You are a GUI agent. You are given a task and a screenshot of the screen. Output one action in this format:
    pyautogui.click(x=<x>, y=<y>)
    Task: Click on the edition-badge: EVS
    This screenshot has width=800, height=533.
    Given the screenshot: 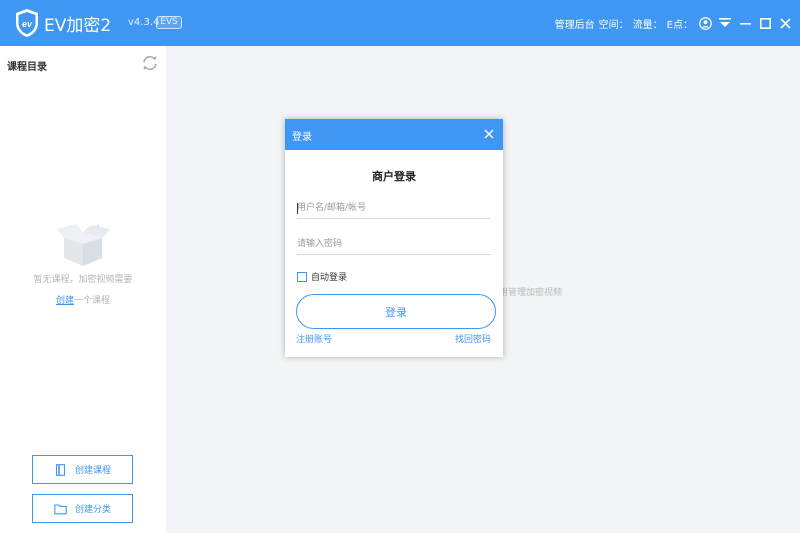 What is the action you would take?
    pyautogui.click(x=169, y=22)
    